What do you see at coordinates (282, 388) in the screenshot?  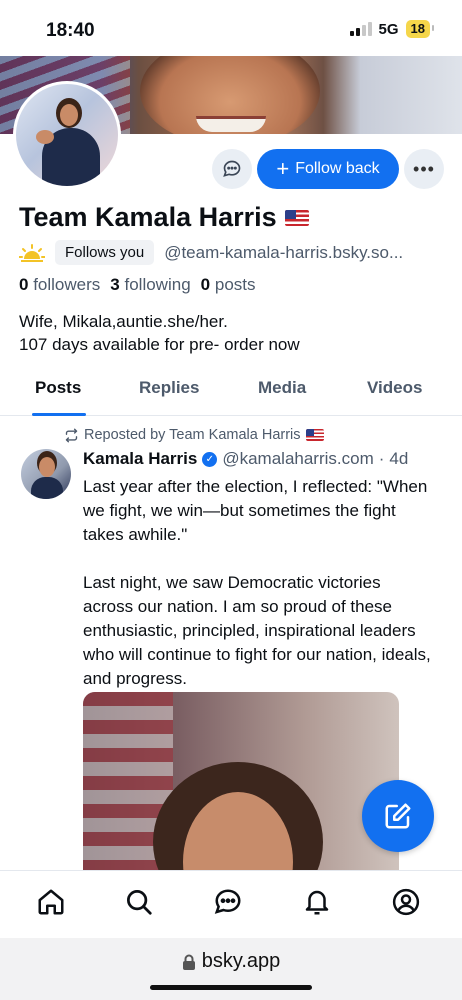 I see `tab-media: Media` at bounding box center [282, 388].